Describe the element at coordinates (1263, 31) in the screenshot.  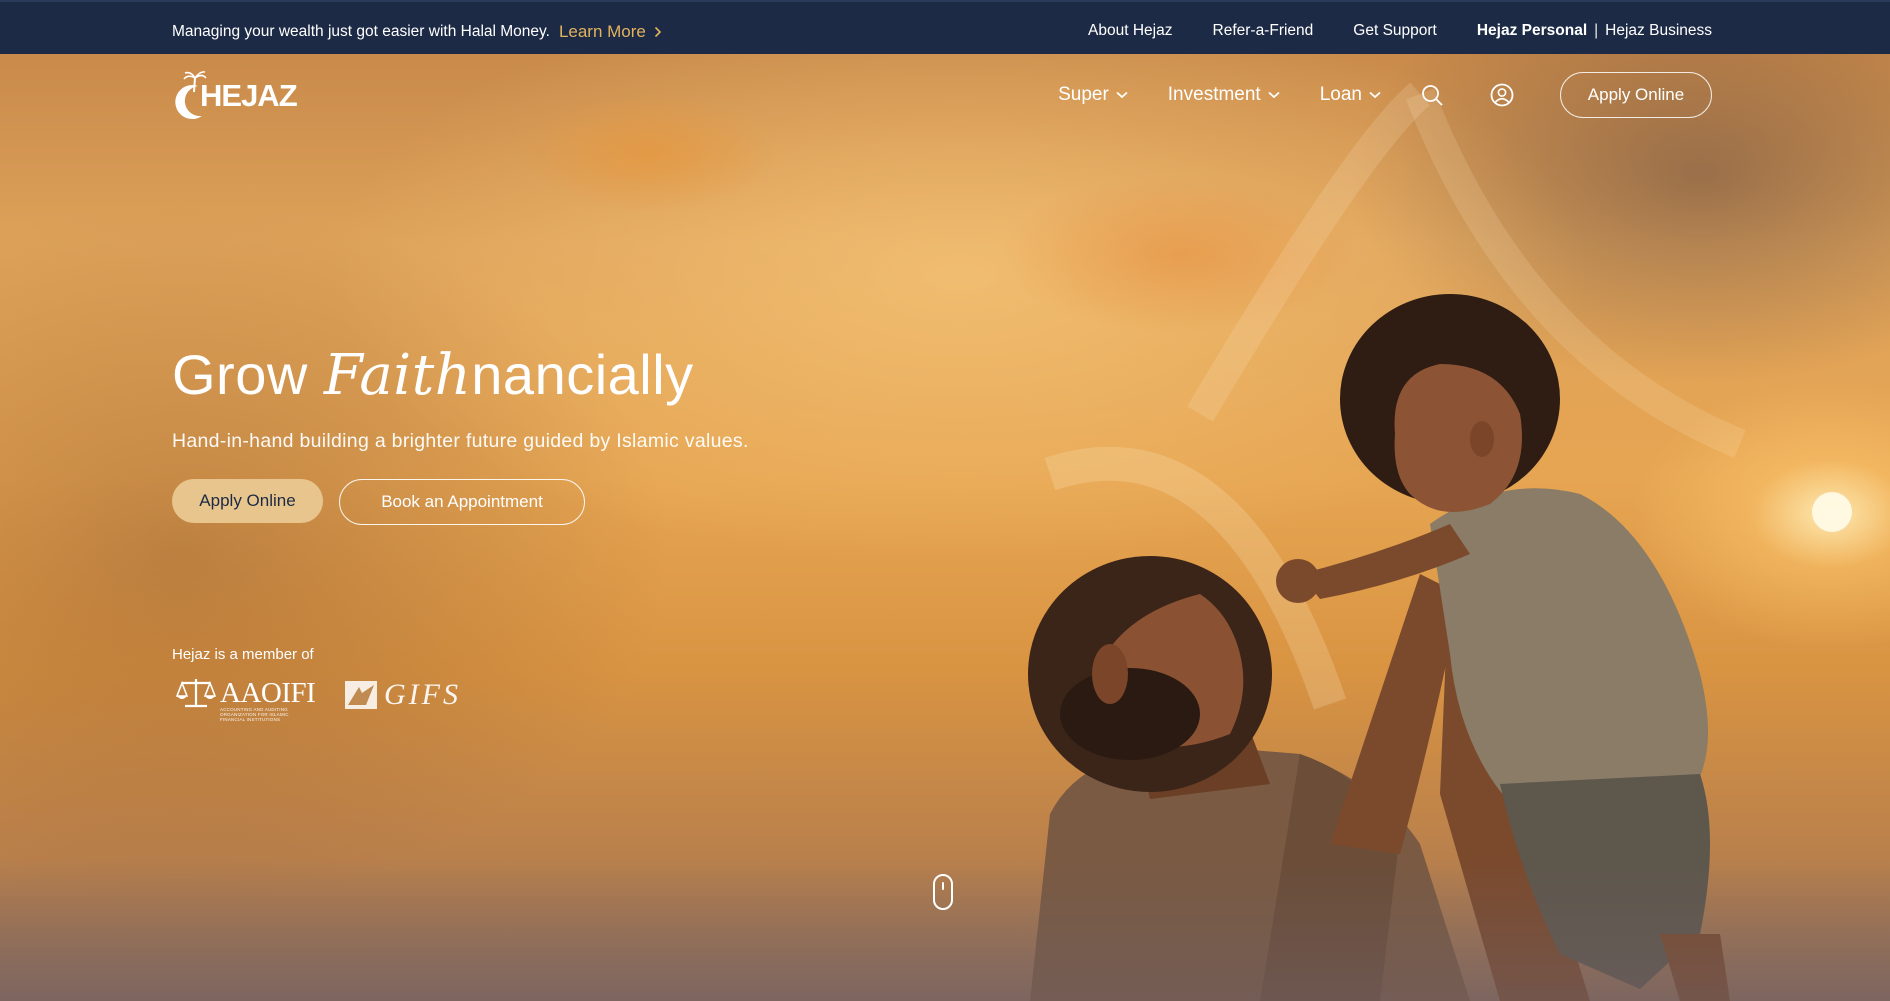
I see `refer-a-friend-link: Refer-a-Friend` at that location.